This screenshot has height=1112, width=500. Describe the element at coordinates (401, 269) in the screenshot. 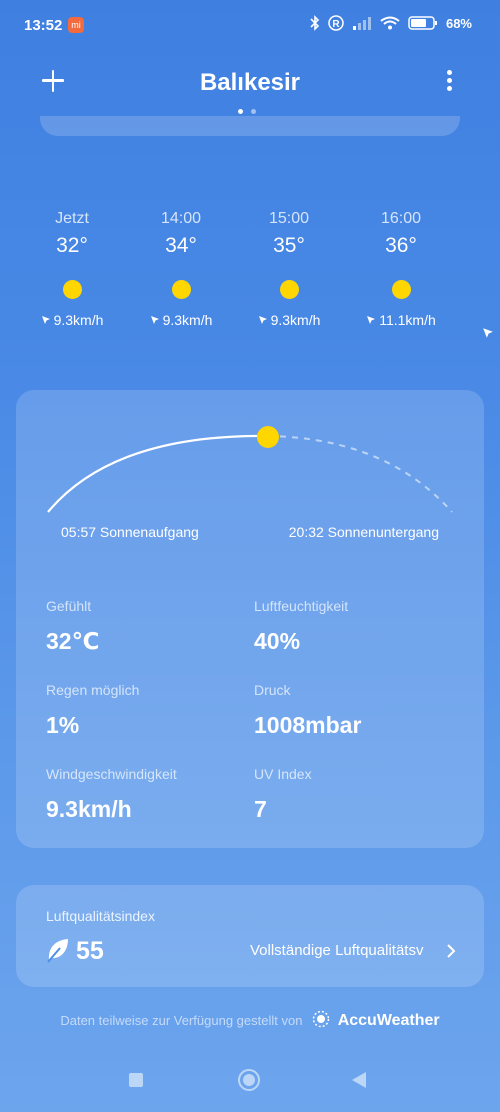

I see `hour-item: 16:00 36° 11.1km/h` at that location.